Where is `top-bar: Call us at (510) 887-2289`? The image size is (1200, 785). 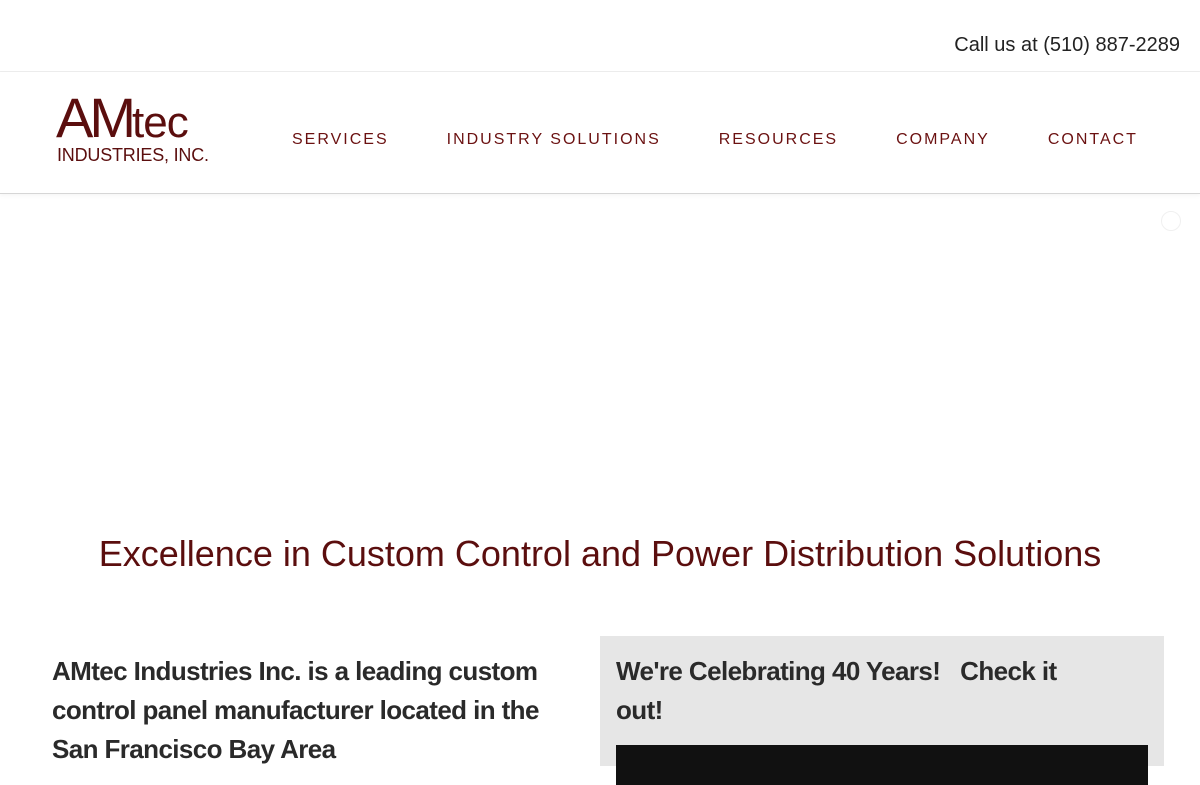 top-bar: Call us at (510) 887-2289 is located at coordinates (600, 36).